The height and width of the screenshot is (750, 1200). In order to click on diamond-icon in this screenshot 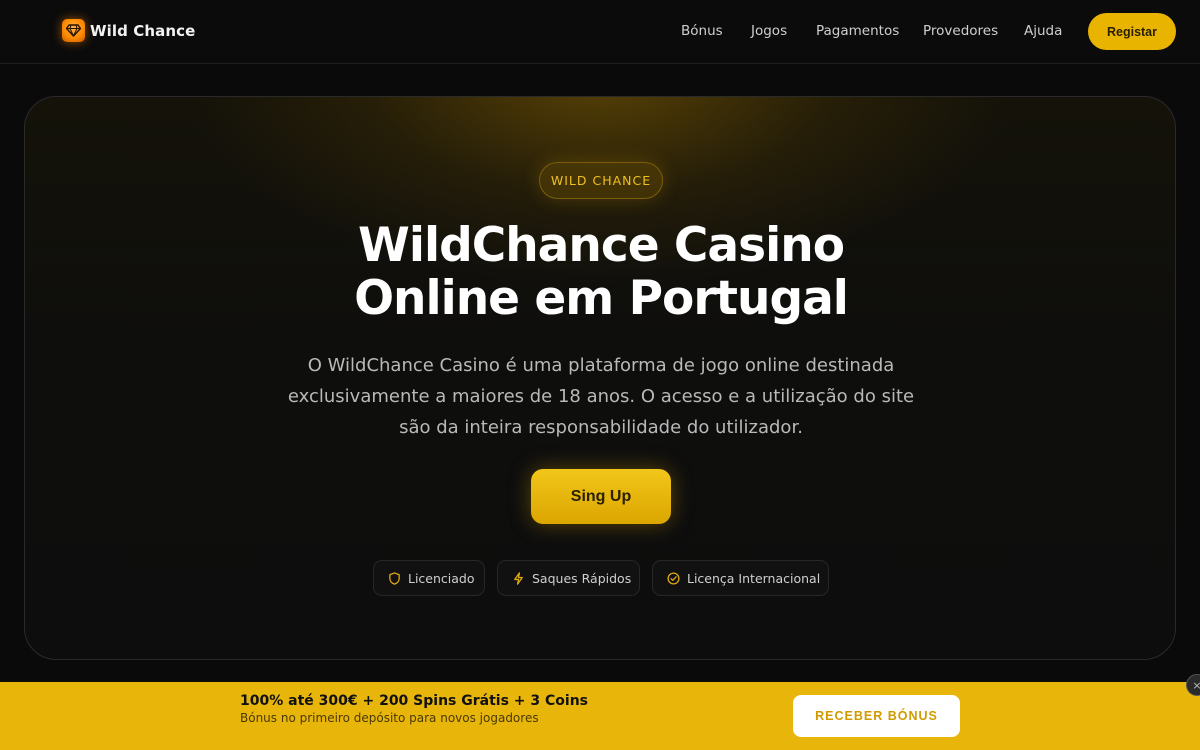, I will do `click(73, 30)`.